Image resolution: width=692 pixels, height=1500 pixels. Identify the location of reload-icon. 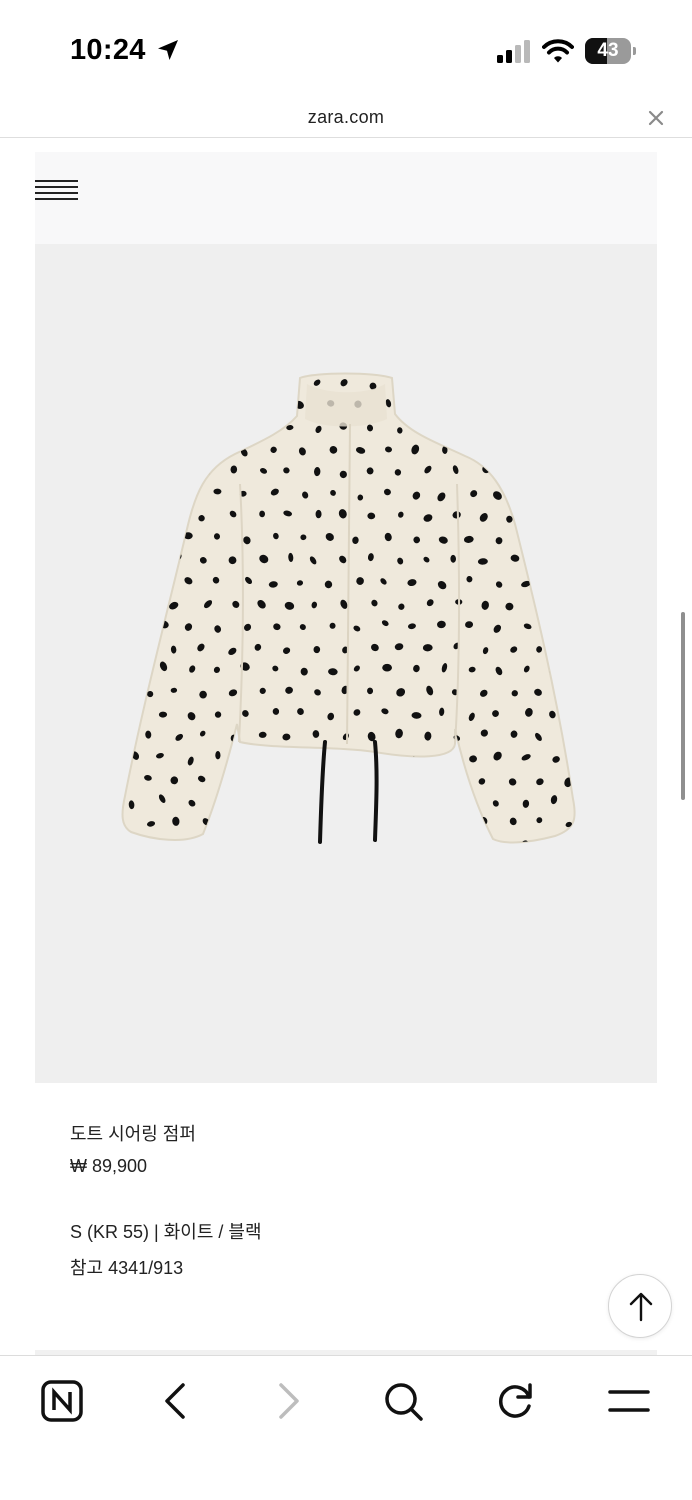
(515, 1400).